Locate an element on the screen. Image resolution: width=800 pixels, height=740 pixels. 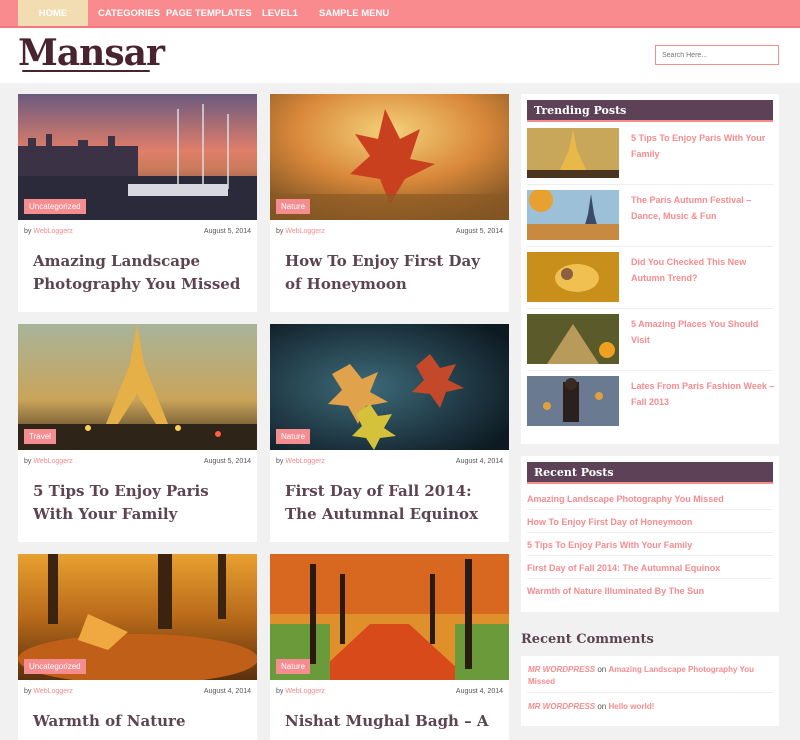
recent-comments-heading: Recent Comments is located at coordinates (587, 639).